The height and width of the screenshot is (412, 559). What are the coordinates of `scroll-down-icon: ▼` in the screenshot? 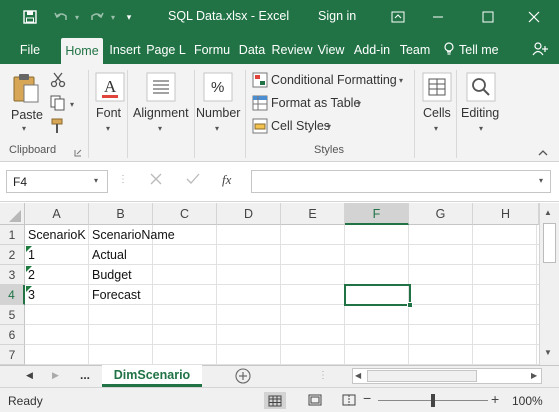 It's located at (548, 352).